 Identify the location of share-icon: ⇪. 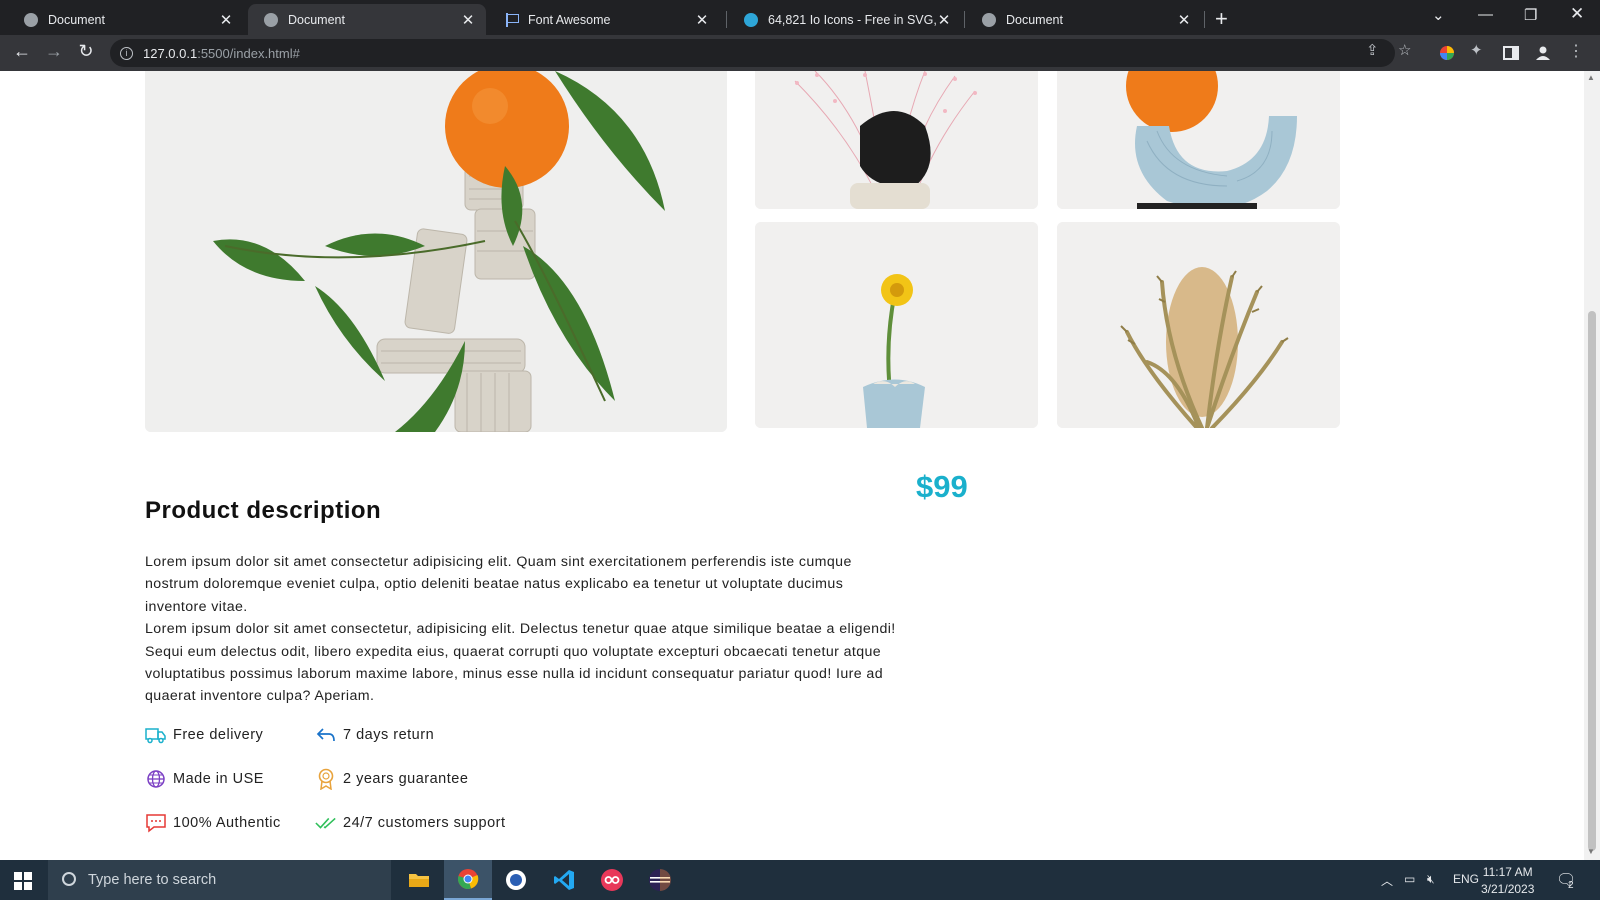
(1372, 50).